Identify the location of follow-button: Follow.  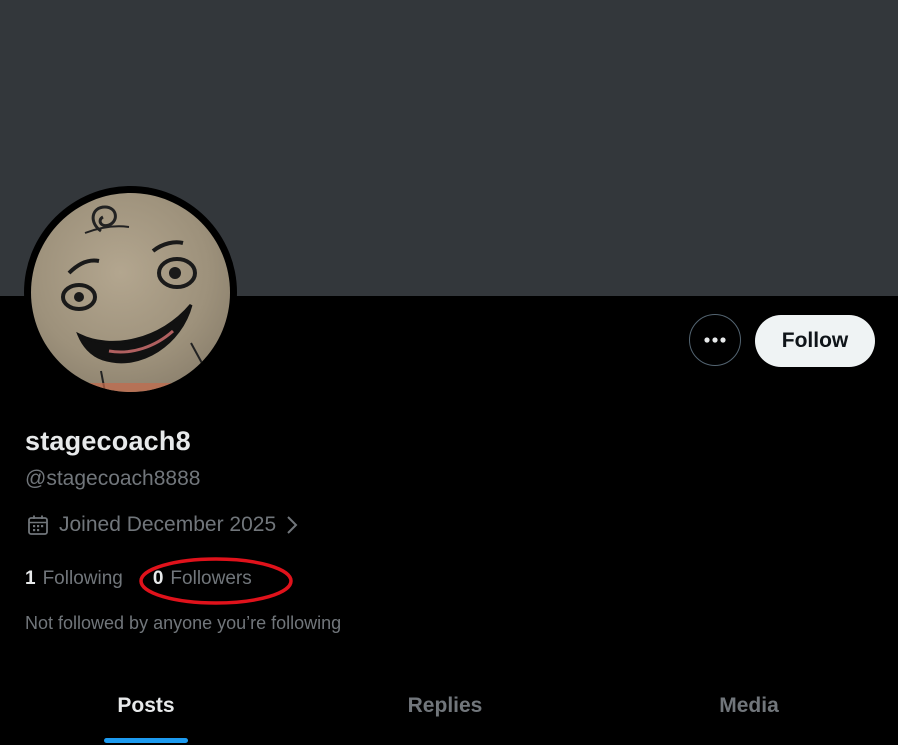
(815, 341).